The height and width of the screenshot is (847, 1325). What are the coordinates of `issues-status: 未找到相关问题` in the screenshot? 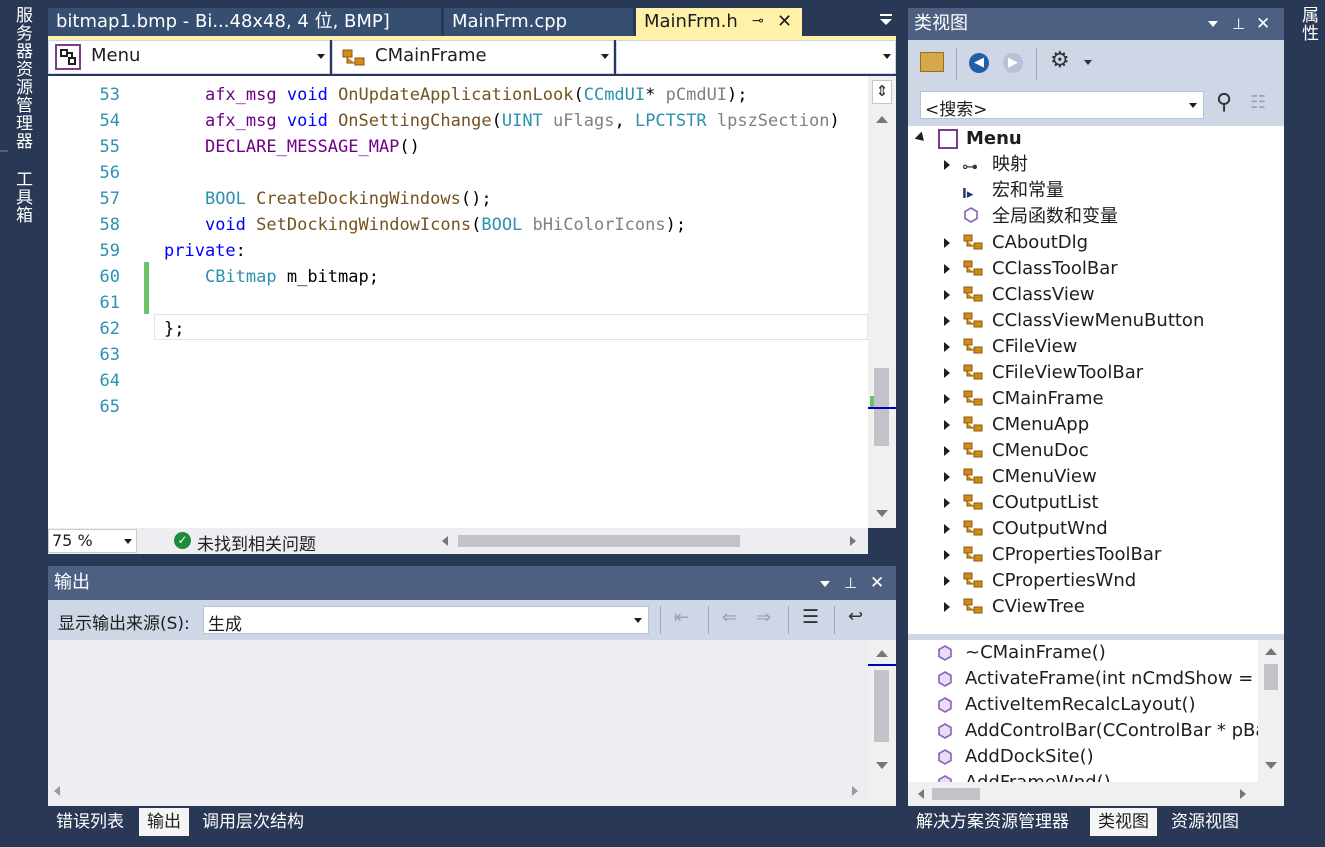 It's located at (256, 542).